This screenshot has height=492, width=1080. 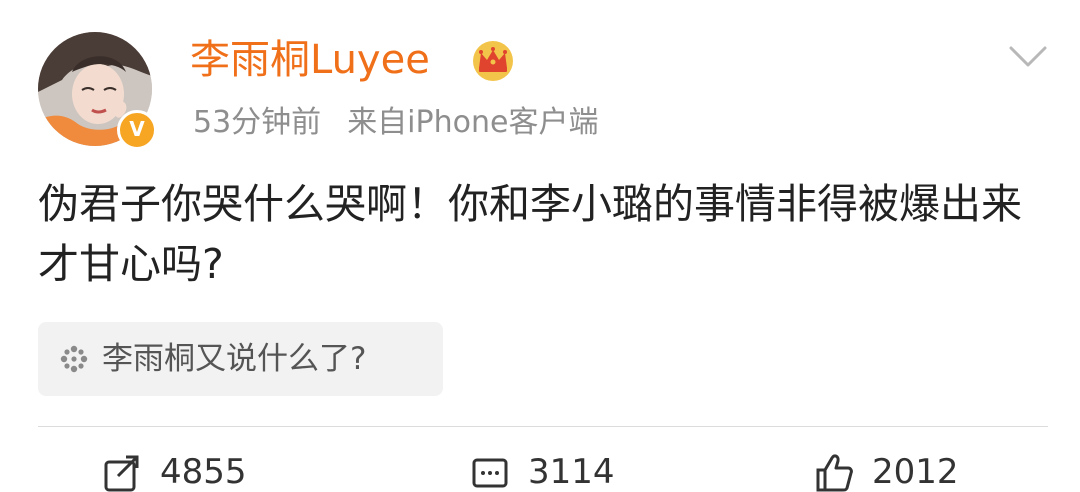 I want to click on repost-count: 4855, so click(x=203, y=472).